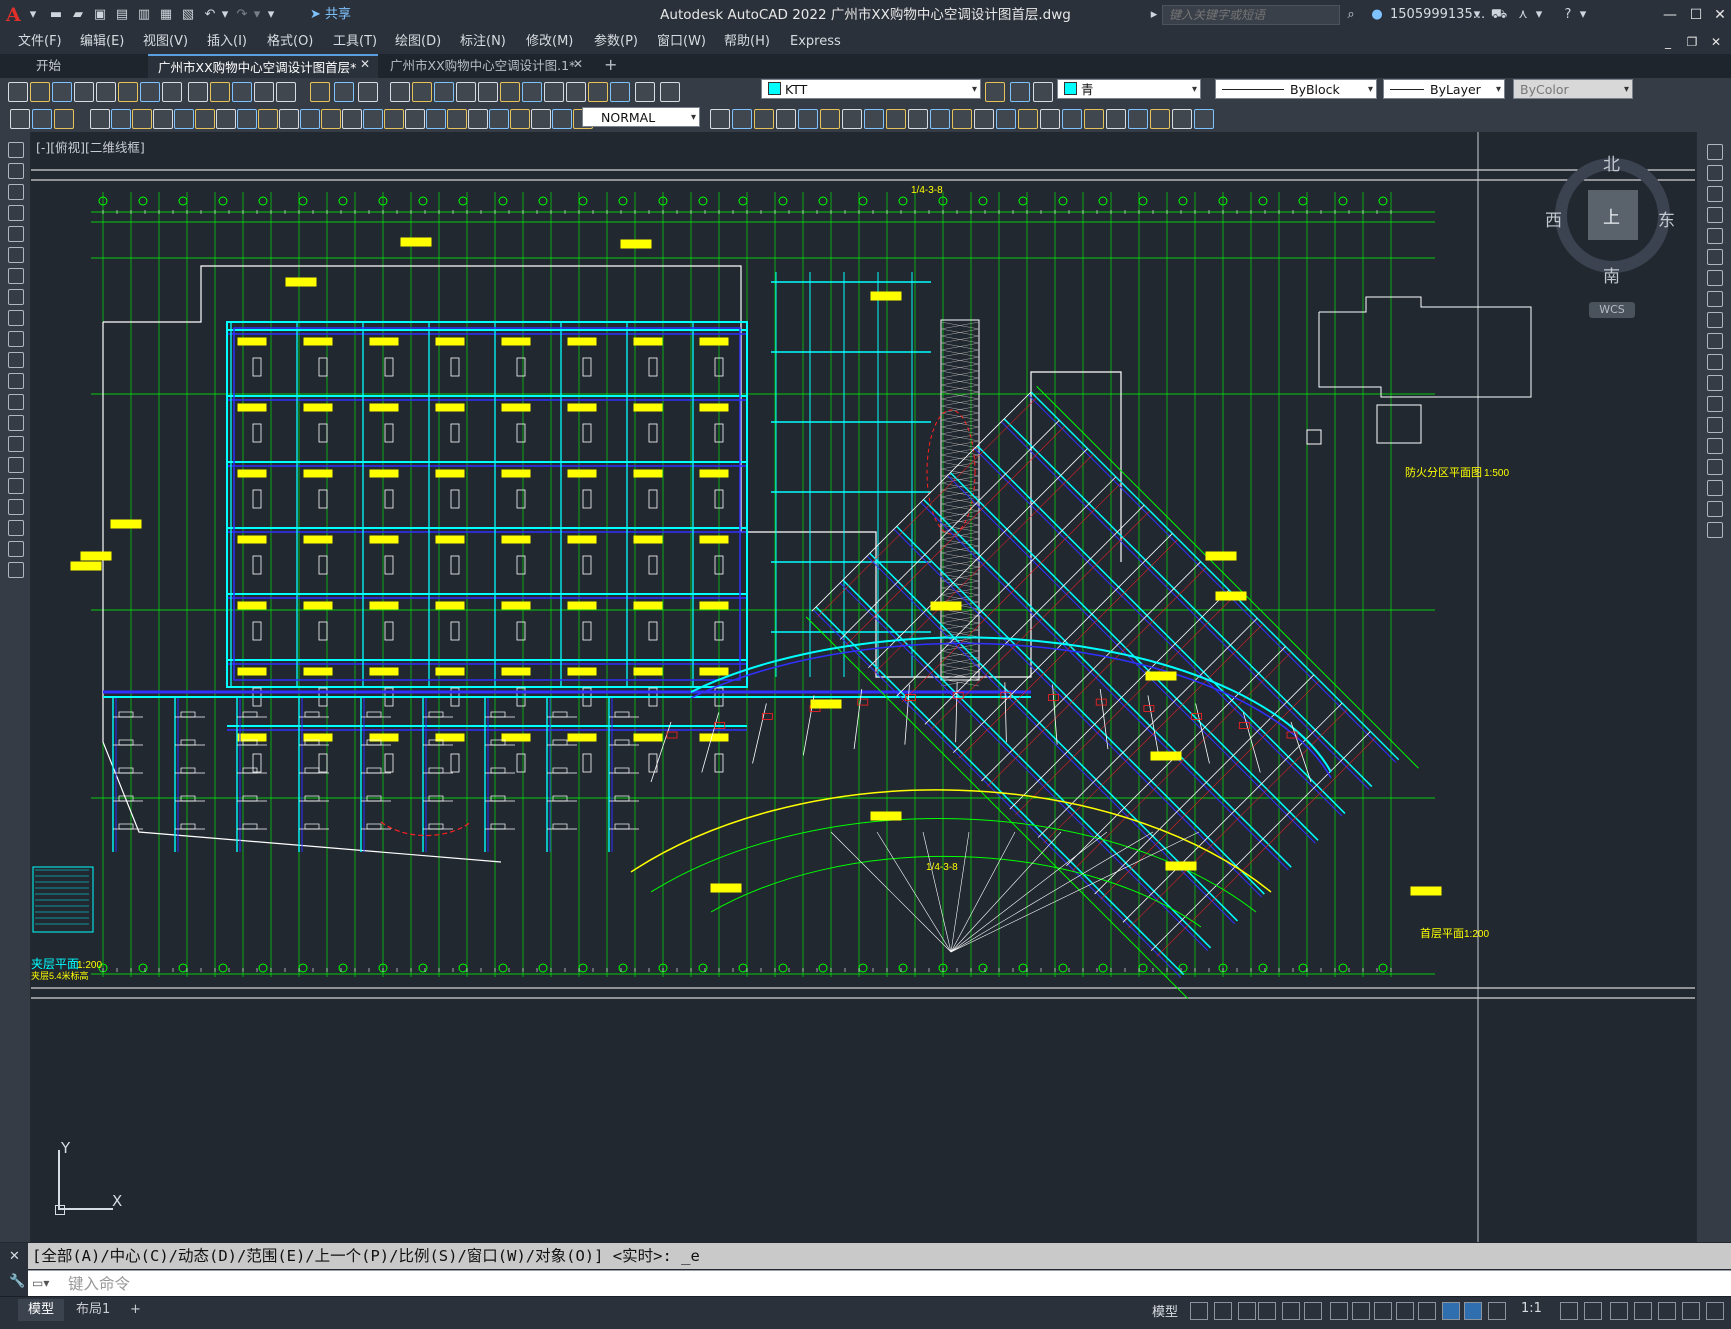  I want to click on dimstyle-dropdown: NORMAL ▾, so click(641, 117).